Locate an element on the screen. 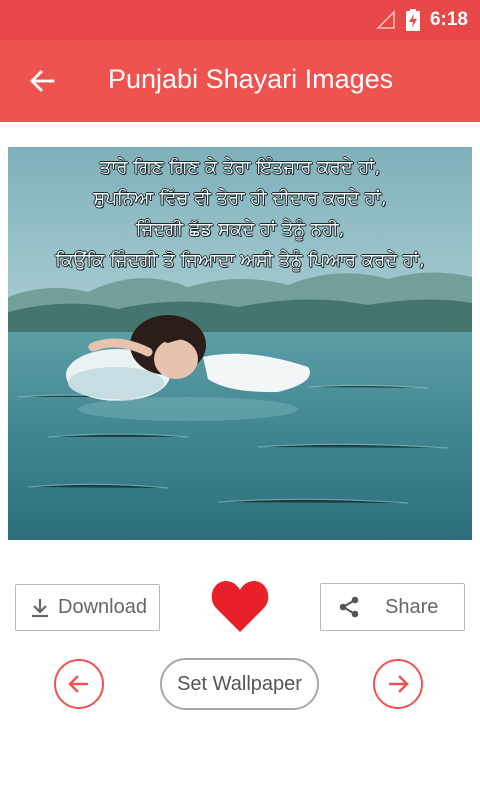  download-button: Download is located at coordinates (87, 607).